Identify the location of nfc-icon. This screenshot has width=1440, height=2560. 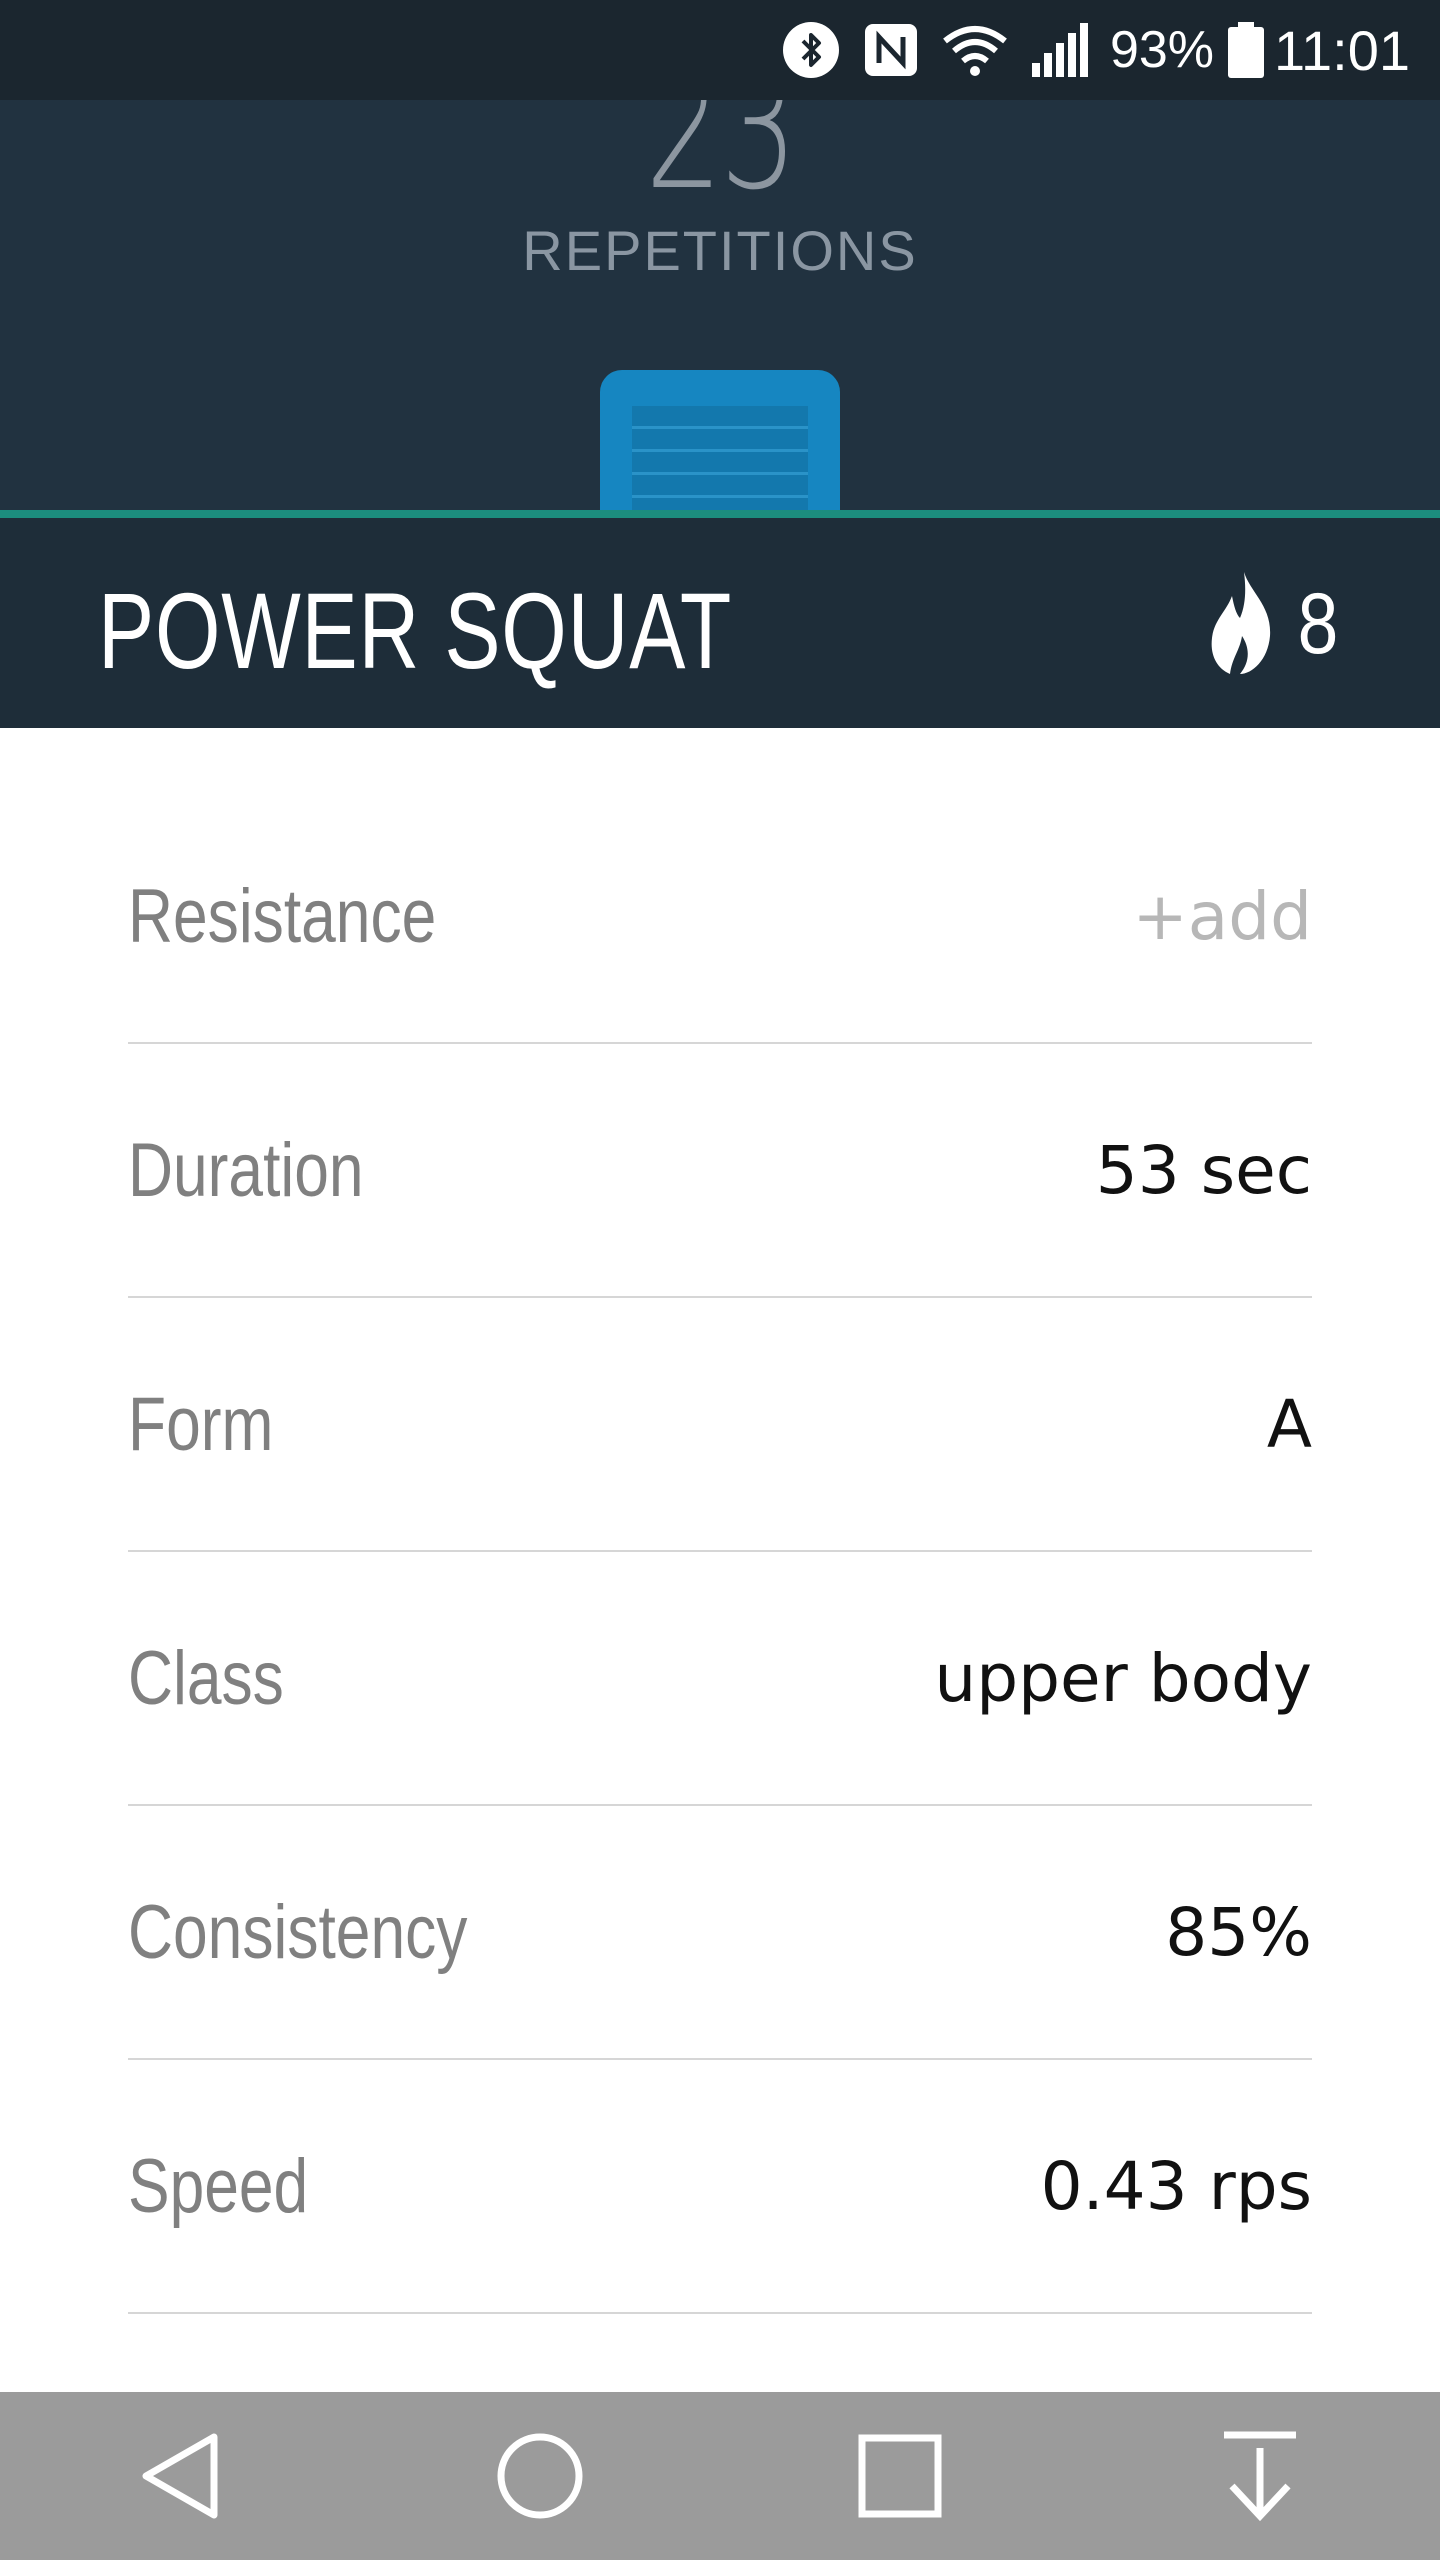
(891, 50).